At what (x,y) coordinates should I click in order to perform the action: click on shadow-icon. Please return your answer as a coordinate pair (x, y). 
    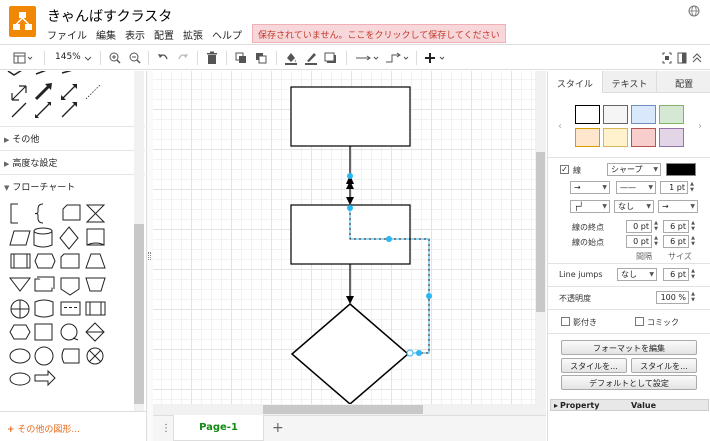
    Looking at the image, I should click on (330, 58).